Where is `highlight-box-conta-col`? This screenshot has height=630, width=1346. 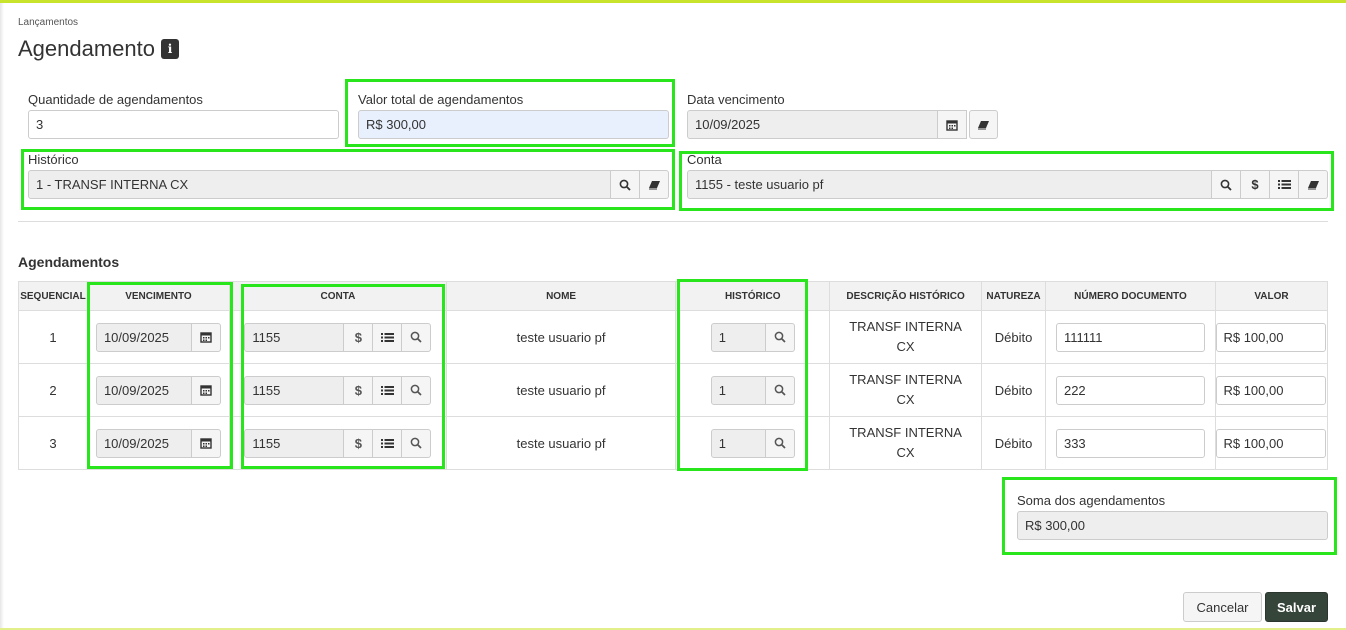 highlight-box-conta-col is located at coordinates (343, 376).